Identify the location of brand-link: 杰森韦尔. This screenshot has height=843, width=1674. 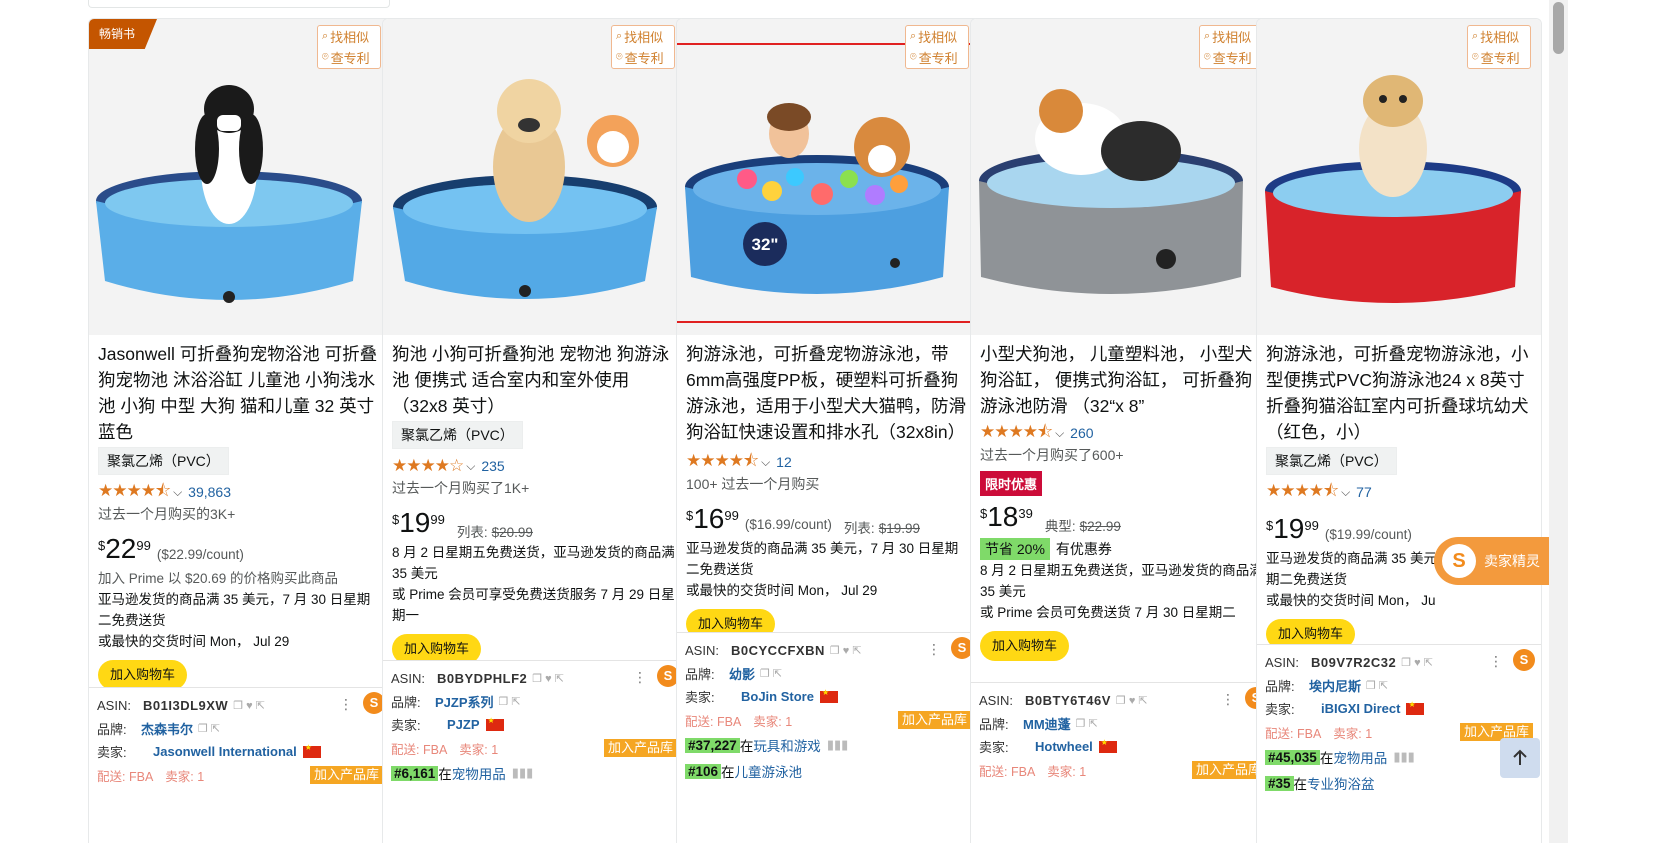
(167, 728).